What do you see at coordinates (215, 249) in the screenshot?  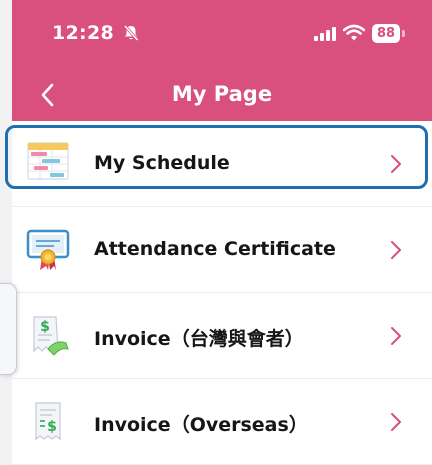 I see `menu-item-label: Attendance Certificate` at bounding box center [215, 249].